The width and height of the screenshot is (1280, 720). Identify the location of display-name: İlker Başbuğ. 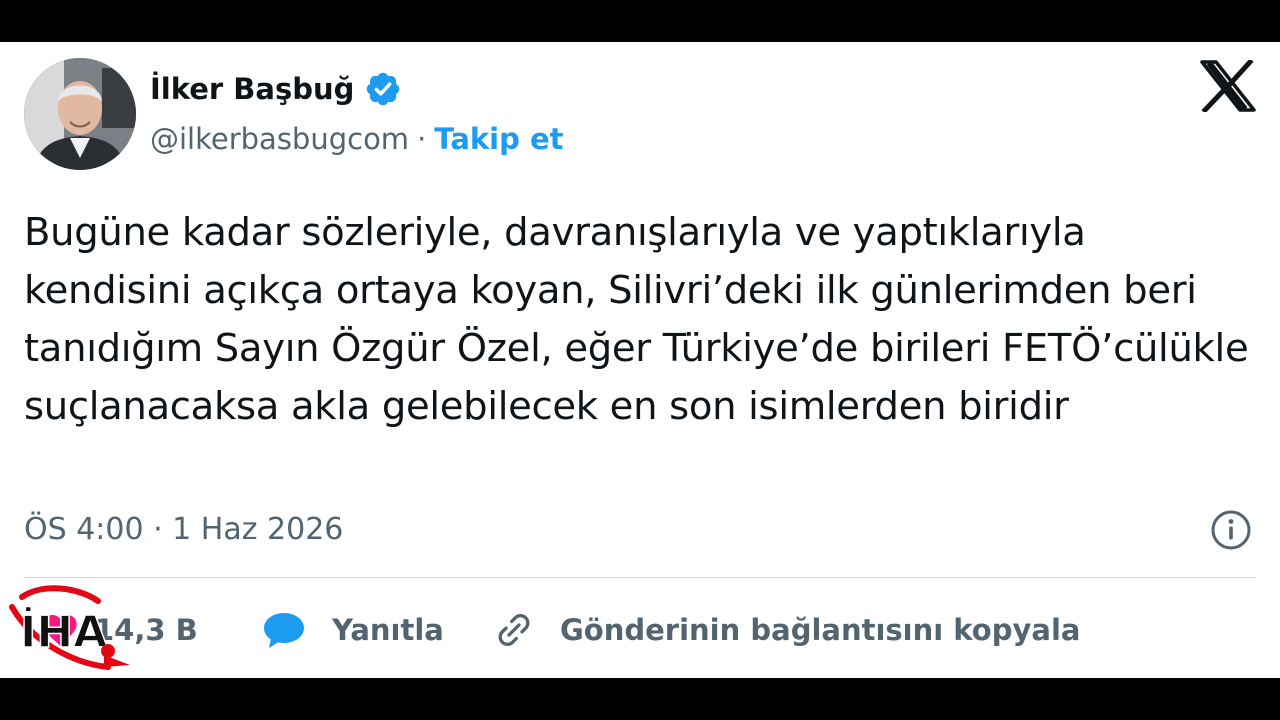
(252, 89).